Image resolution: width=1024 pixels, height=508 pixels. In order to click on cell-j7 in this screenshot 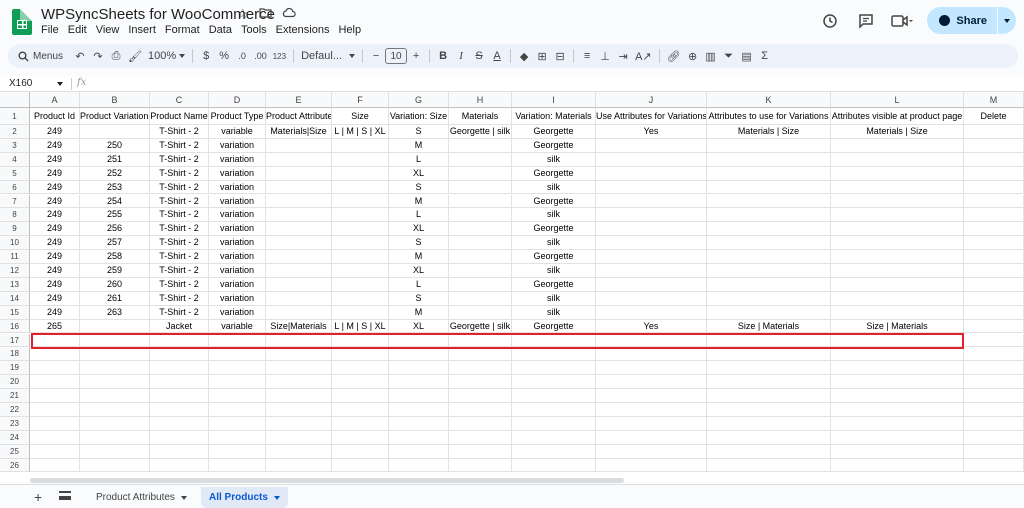, I will do `click(651, 201)`.